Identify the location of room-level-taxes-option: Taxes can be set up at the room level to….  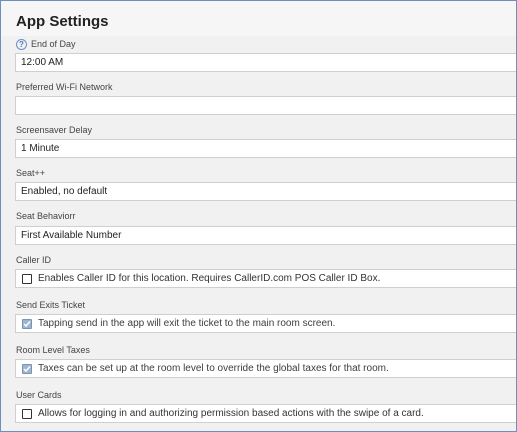
(265, 368).